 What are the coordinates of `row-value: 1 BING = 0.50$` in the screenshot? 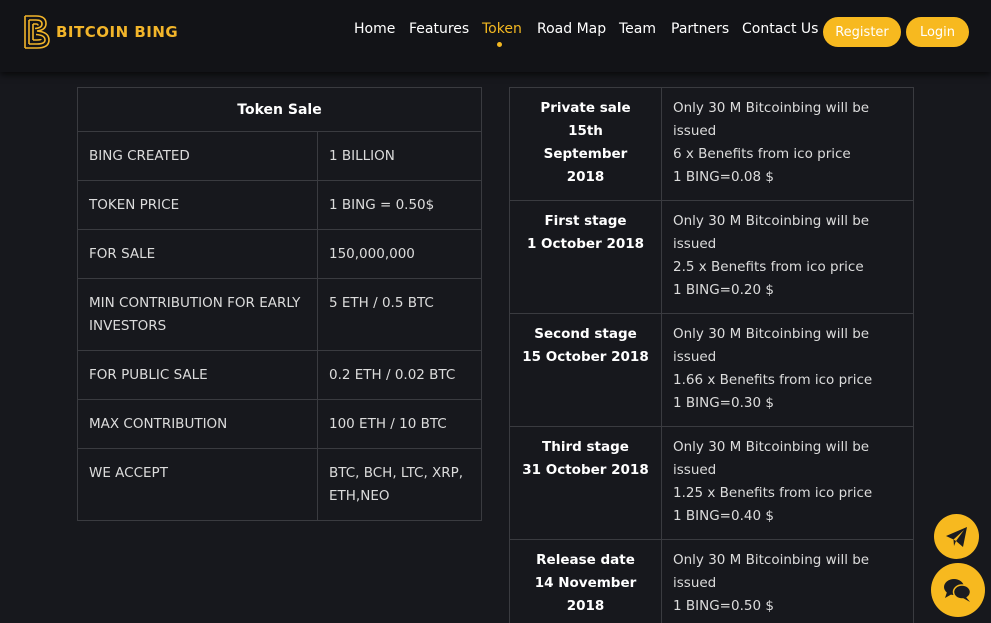 It's located at (399, 205).